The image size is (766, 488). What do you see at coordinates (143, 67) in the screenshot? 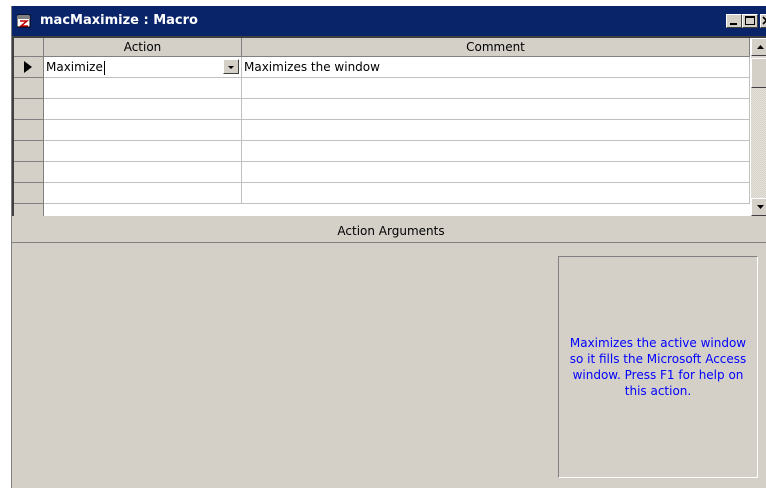
I see `action-cell: Maximize` at bounding box center [143, 67].